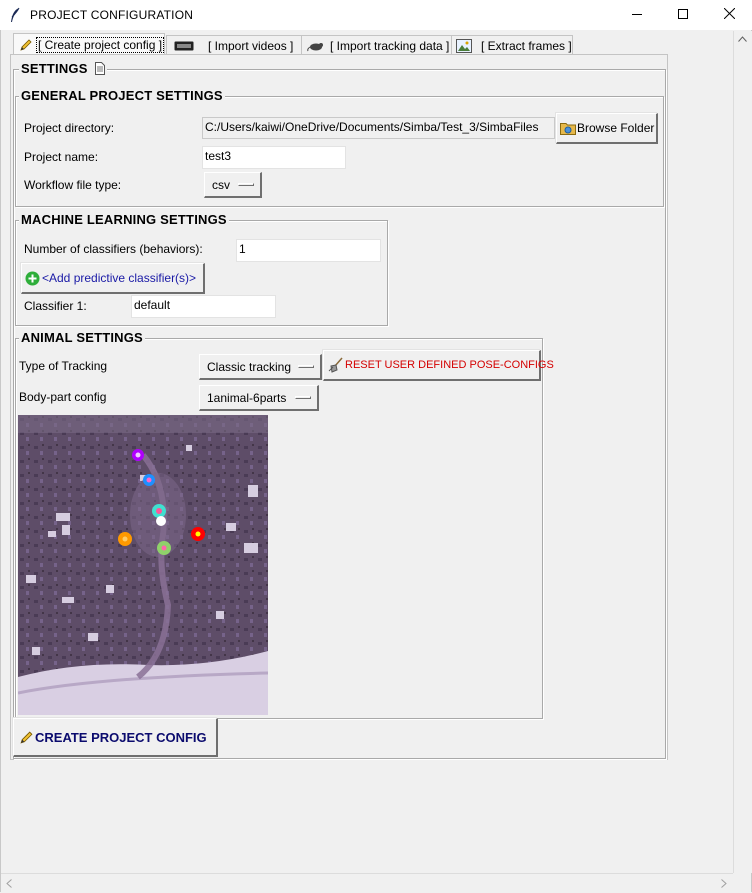 This screenshot has height=893, width=752. What do you see at coordinates (336, 365) in the screenshot?
I see `broom-icon` at bounding box center [336, 365].